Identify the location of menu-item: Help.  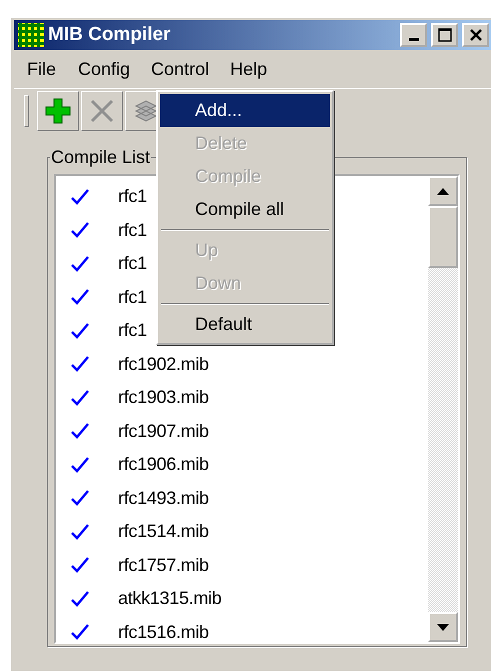
(248, 69).